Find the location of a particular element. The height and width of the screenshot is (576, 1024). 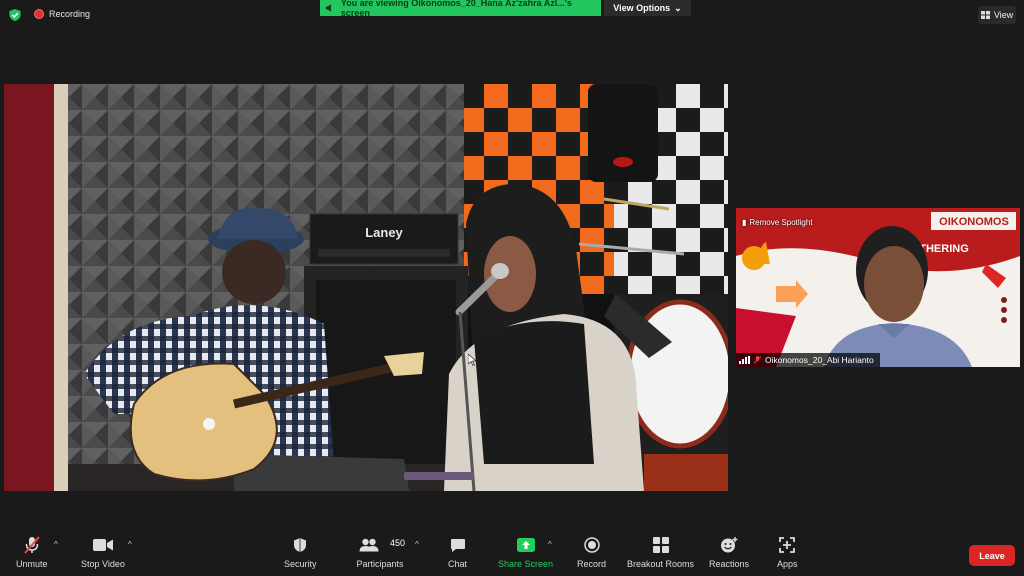

virtual-background: OIKONOMOS THERING is located at coordinates (878, 287).